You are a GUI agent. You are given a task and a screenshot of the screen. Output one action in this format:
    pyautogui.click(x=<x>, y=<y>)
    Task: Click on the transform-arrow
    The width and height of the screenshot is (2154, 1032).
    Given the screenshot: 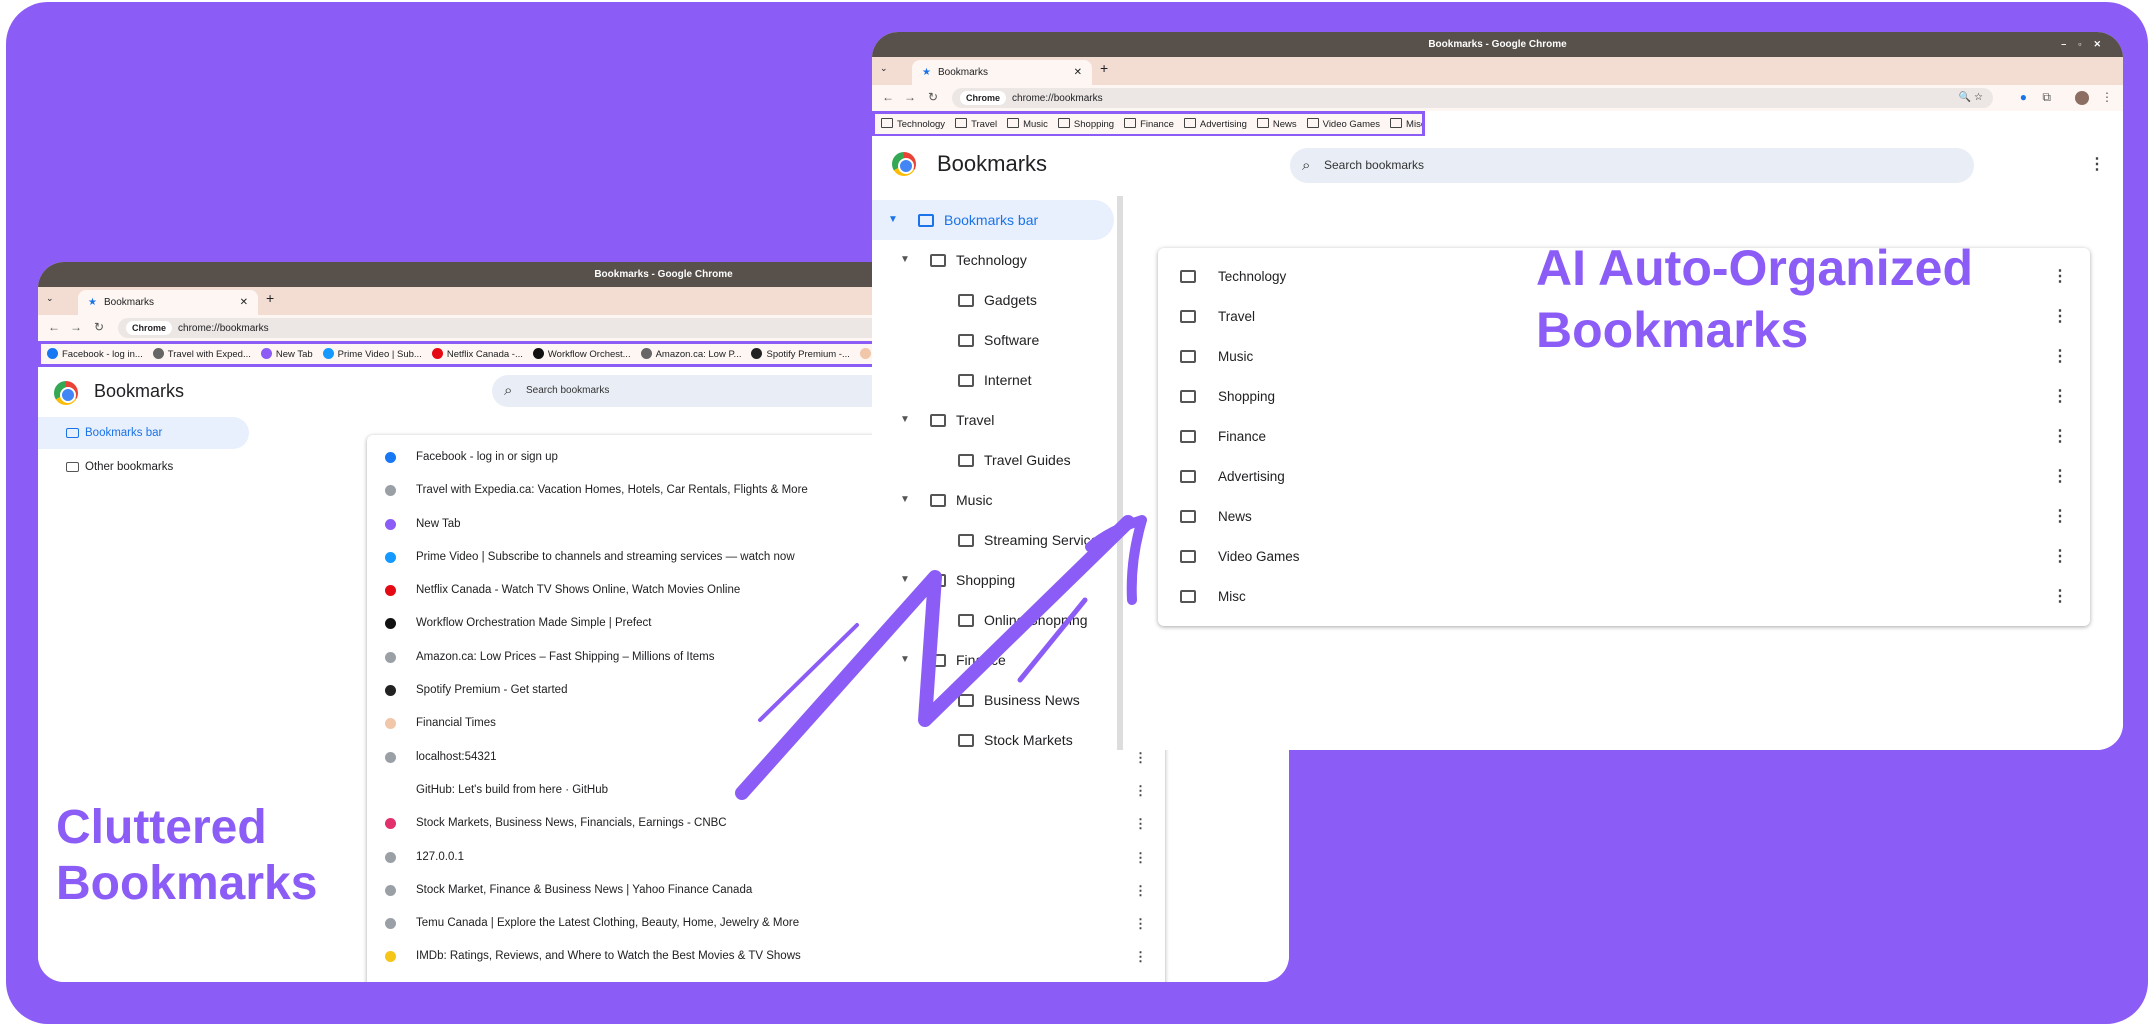 What is the action you would take?
    pyautogui.click(x=941, y=657)
    